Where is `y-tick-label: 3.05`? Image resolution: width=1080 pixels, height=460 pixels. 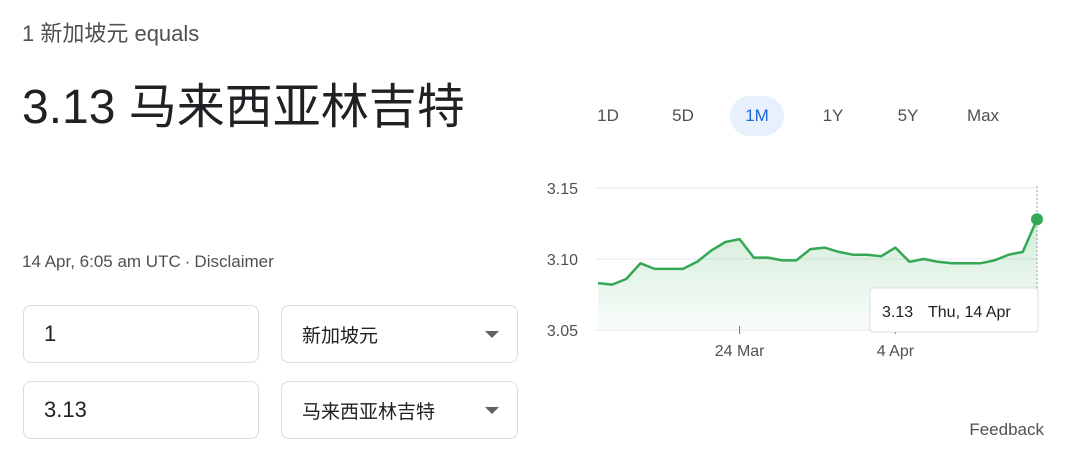 y-tick-label: 3.05 is located at coordinates (562, 331).